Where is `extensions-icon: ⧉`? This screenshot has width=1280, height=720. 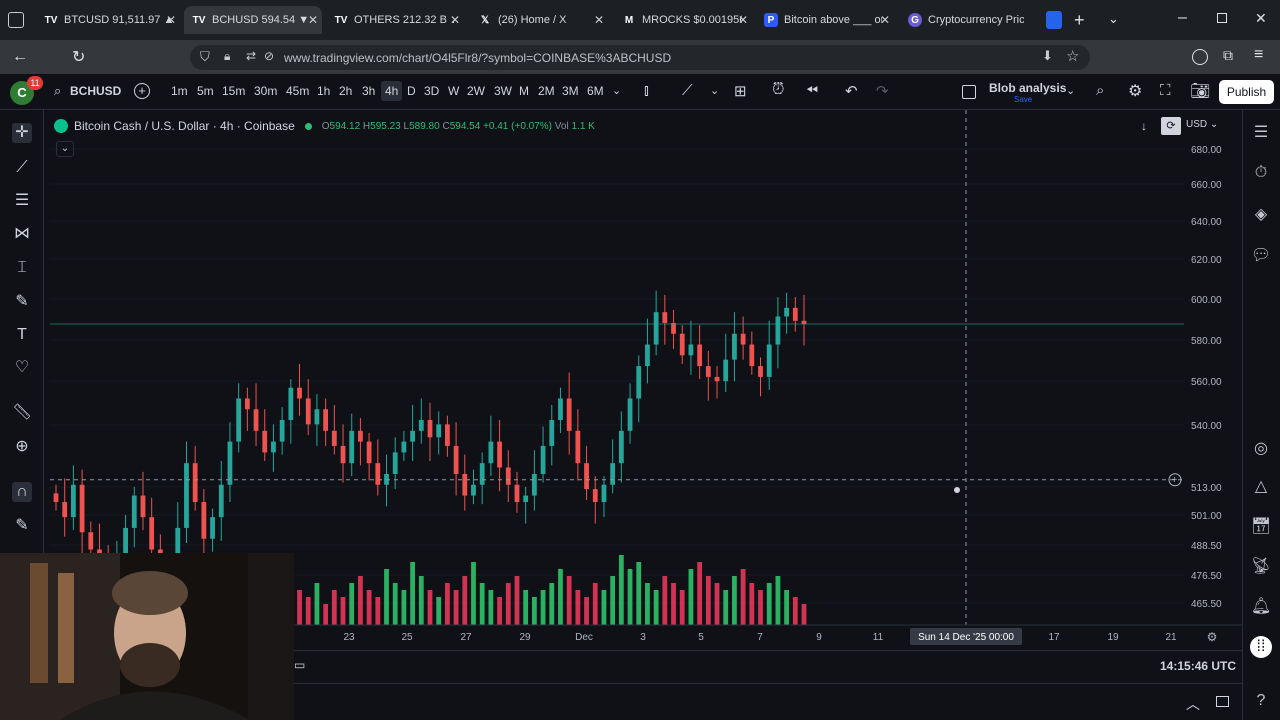
extensions-icon: ⧉ is located at coordinates (1228, 55).